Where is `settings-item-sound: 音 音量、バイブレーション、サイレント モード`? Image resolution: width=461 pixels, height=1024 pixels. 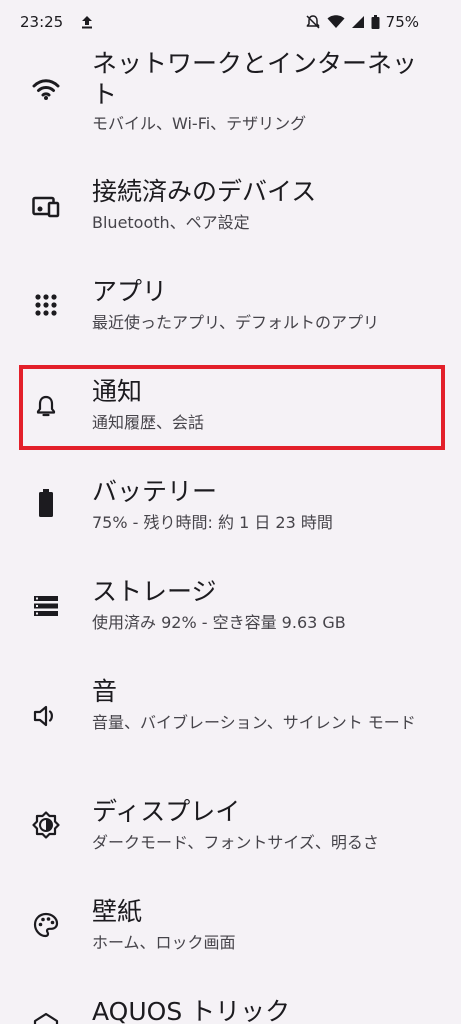
settings-item-sound: 音 音量、バイブレーション、サイレント モード is located at coordinates (230, 724).